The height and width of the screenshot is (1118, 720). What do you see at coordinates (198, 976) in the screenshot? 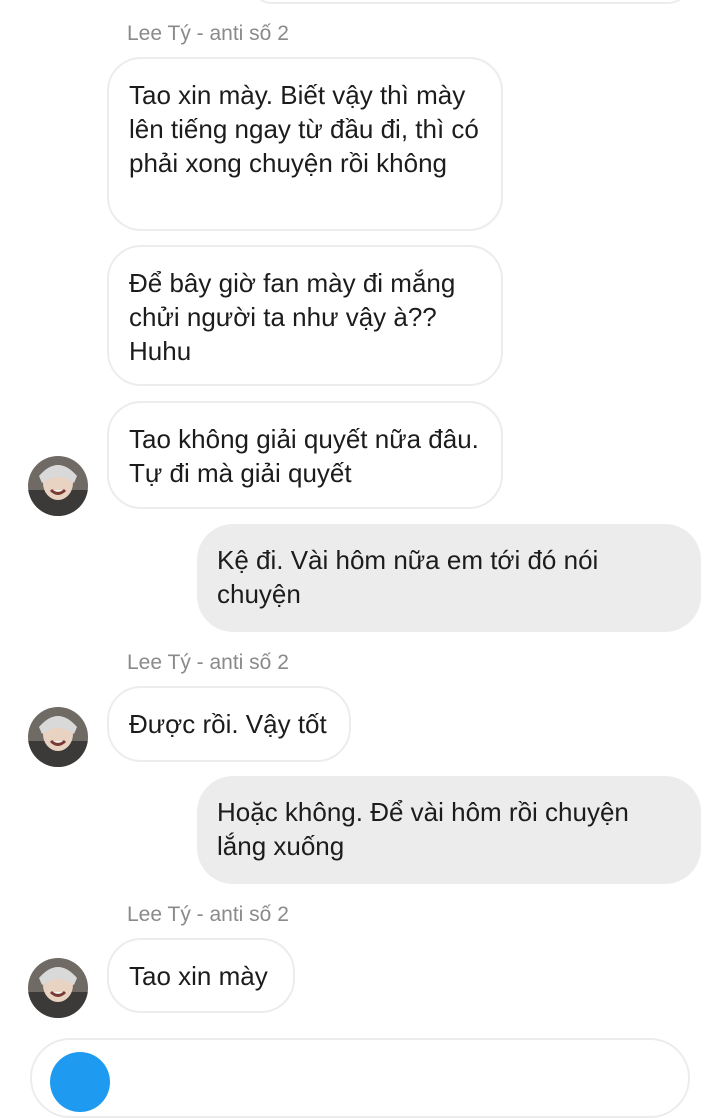
I see `message-text: Tao xin mày` at bounding box center [198, 976].